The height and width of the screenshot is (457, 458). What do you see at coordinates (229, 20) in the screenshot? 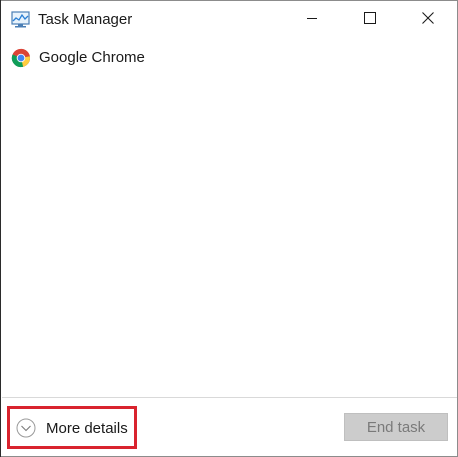
I see `title-bar: Task Manager` at bounding box center [229, 20].